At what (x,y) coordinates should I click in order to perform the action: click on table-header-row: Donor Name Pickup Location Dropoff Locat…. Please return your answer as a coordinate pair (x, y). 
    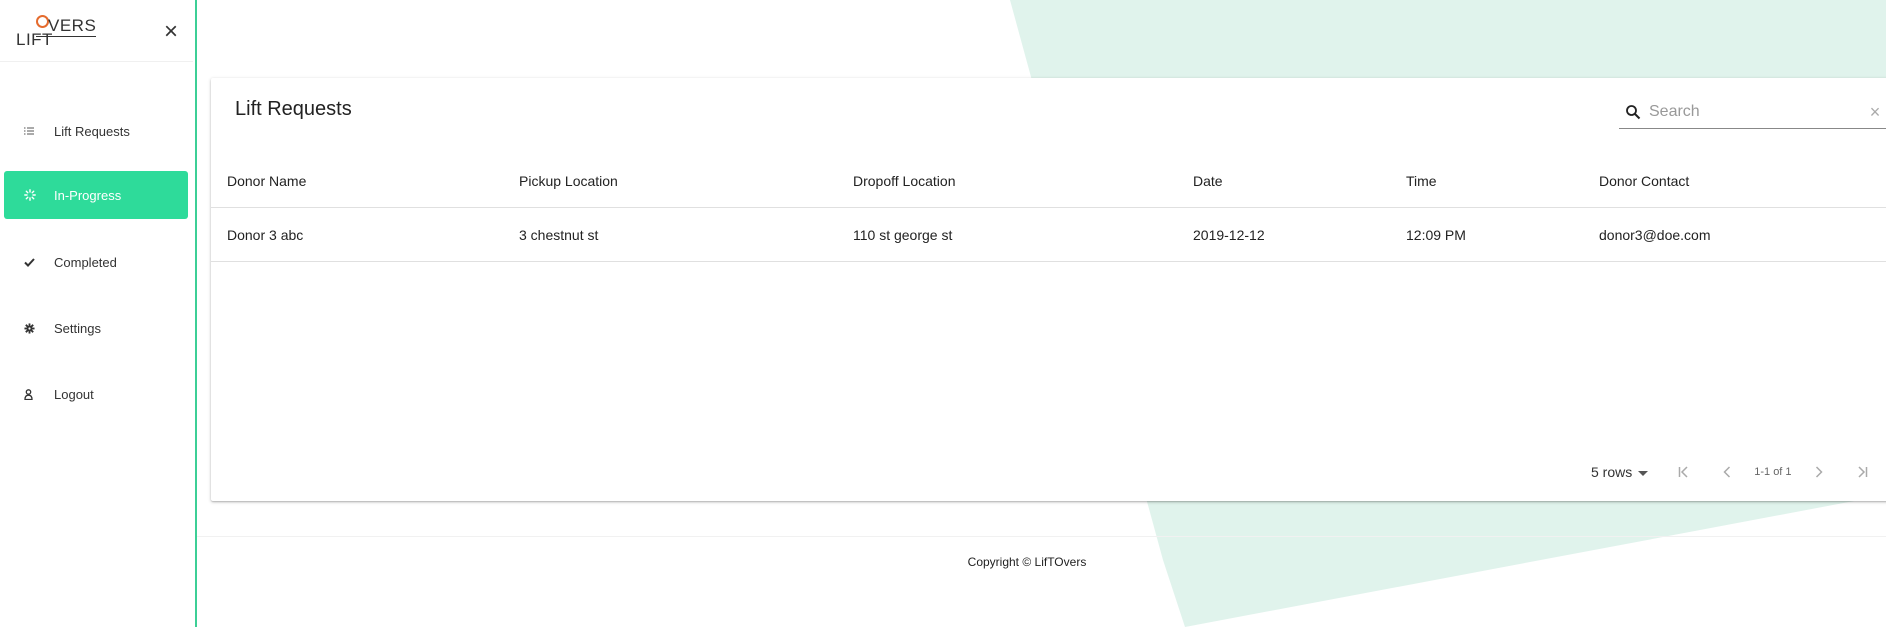
    Looking at the image, I should click on (1048, 181).